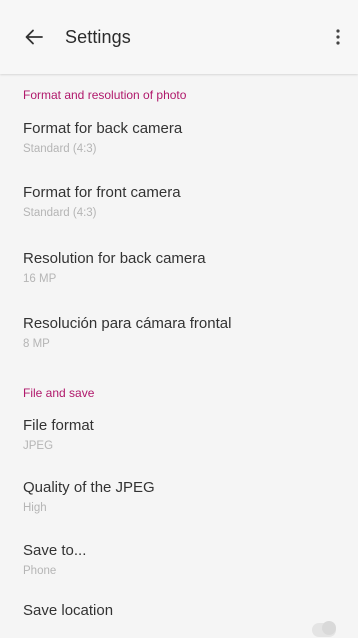  Describe the element at coordinates (35, 508) in the screenshot. I see `setting-value: High` at that location.